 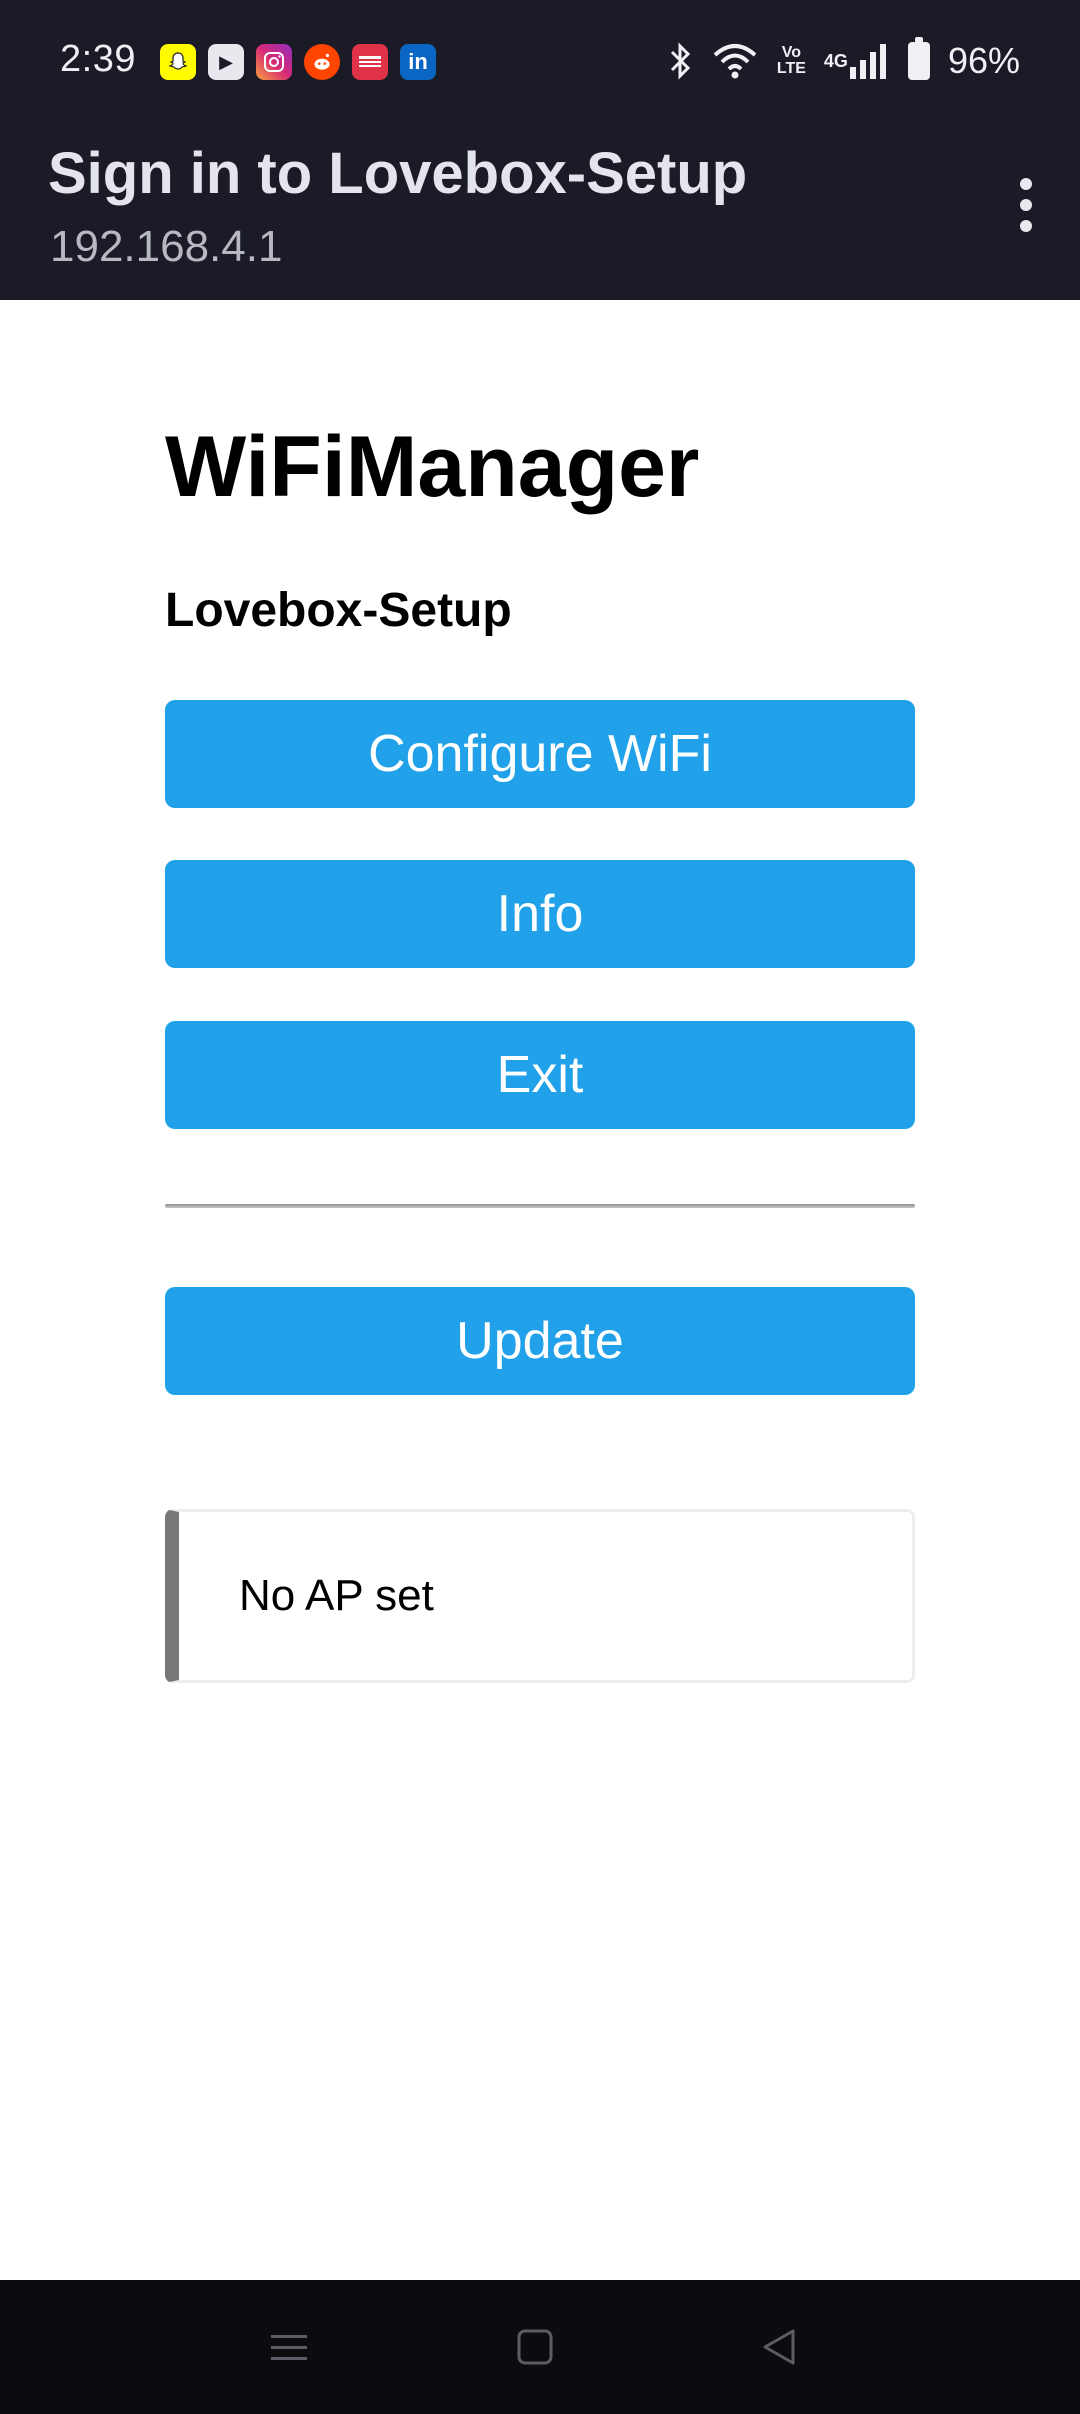 What do you see at coordinates (226, 62) in the screenshot?
I see `youtube-icon: ▶` at bounding box center [226, 62].